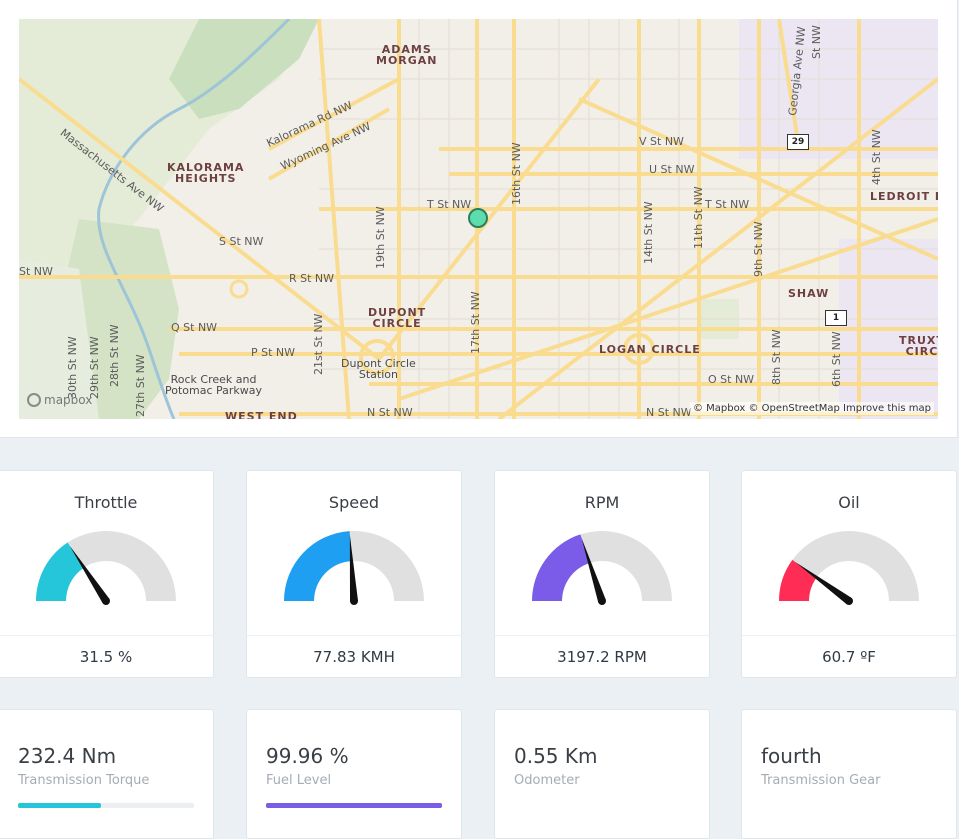  Describe the element at coordinates (776, 357) in the screenshot. I see `street-label: 8th St NW` at that location.